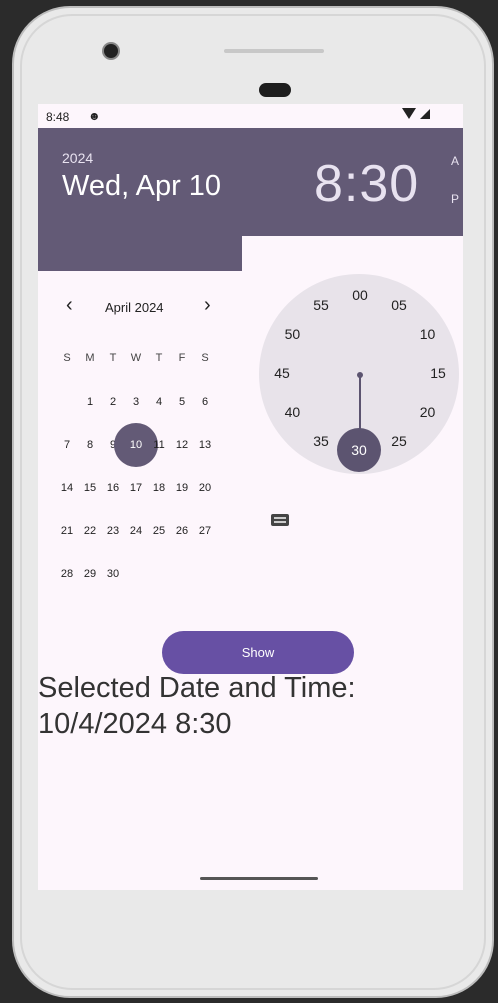 The height and width of the screenshot is (1003, 498). I want to click on day-cell: 13, so click(205, 445).